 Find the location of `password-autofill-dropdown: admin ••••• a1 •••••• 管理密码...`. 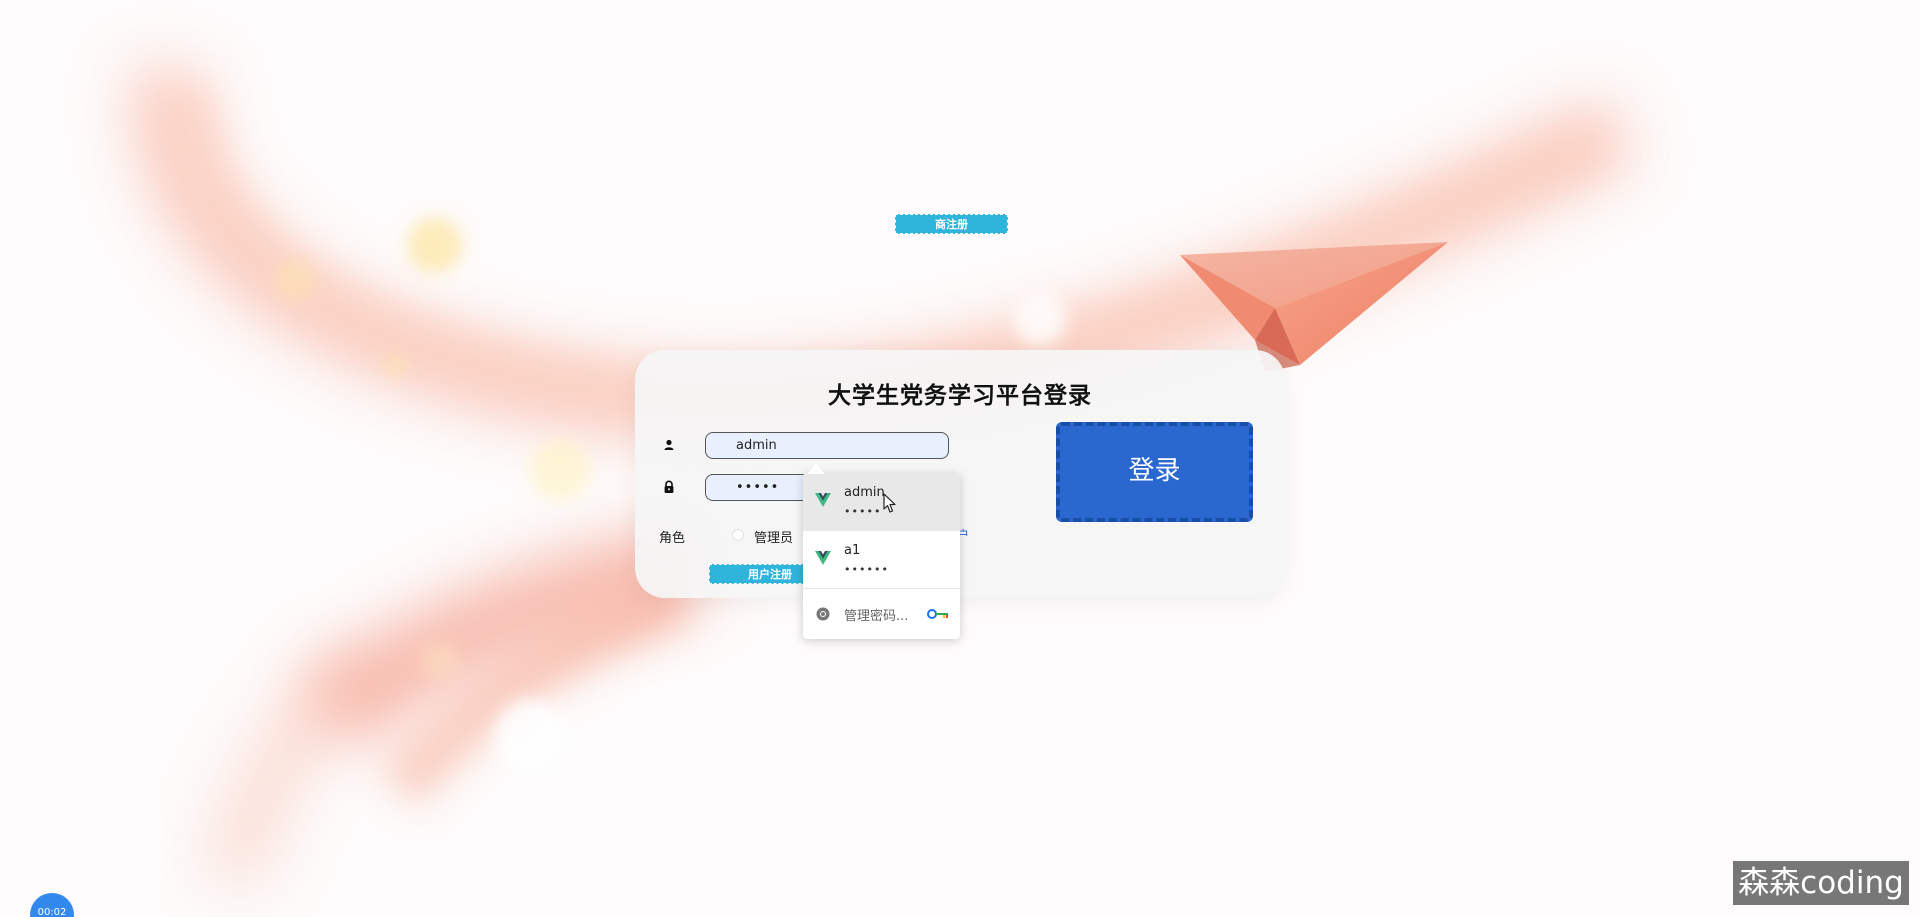

password-autofill-dropdown: admin ••••• a1 •••••• 管理密码... is located at coordinates (881, 556).